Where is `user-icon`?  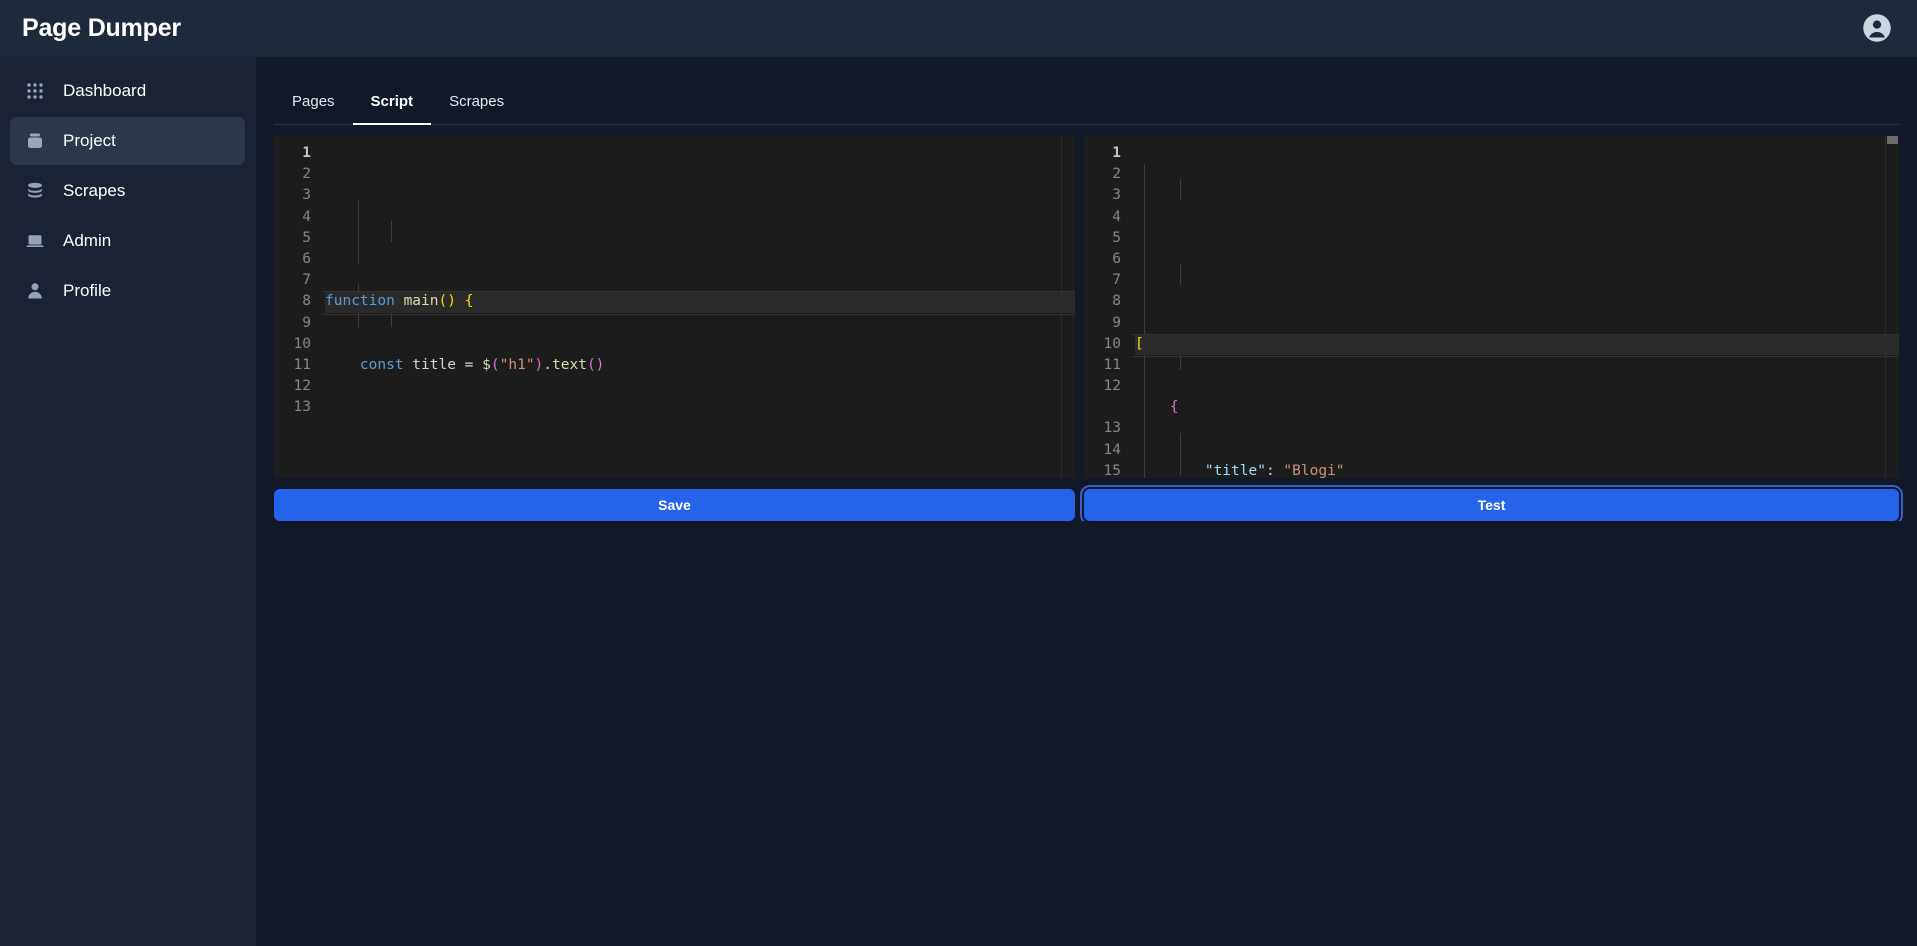
user-icon is located at coordinates (35, 291).